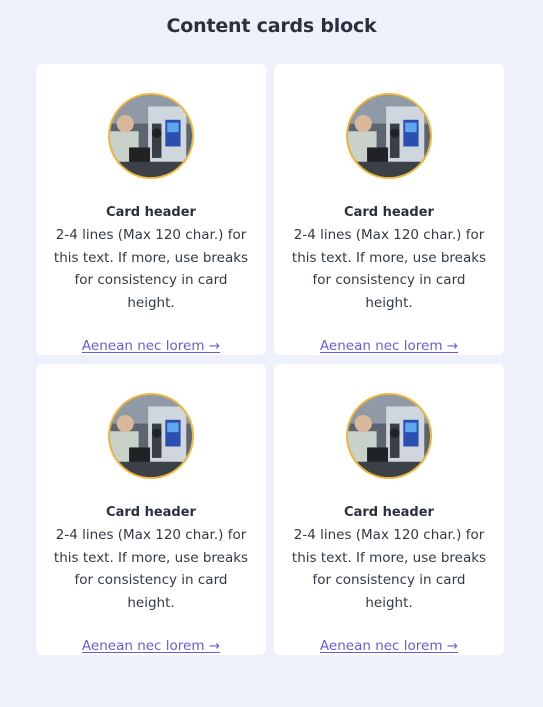 Image resolution: width=543 pixels, height=707 pixels. What do you see at coordinates (271, 26) in the screenshot?
I see `page-title: Content cards block` at bounding box center [271, 26].